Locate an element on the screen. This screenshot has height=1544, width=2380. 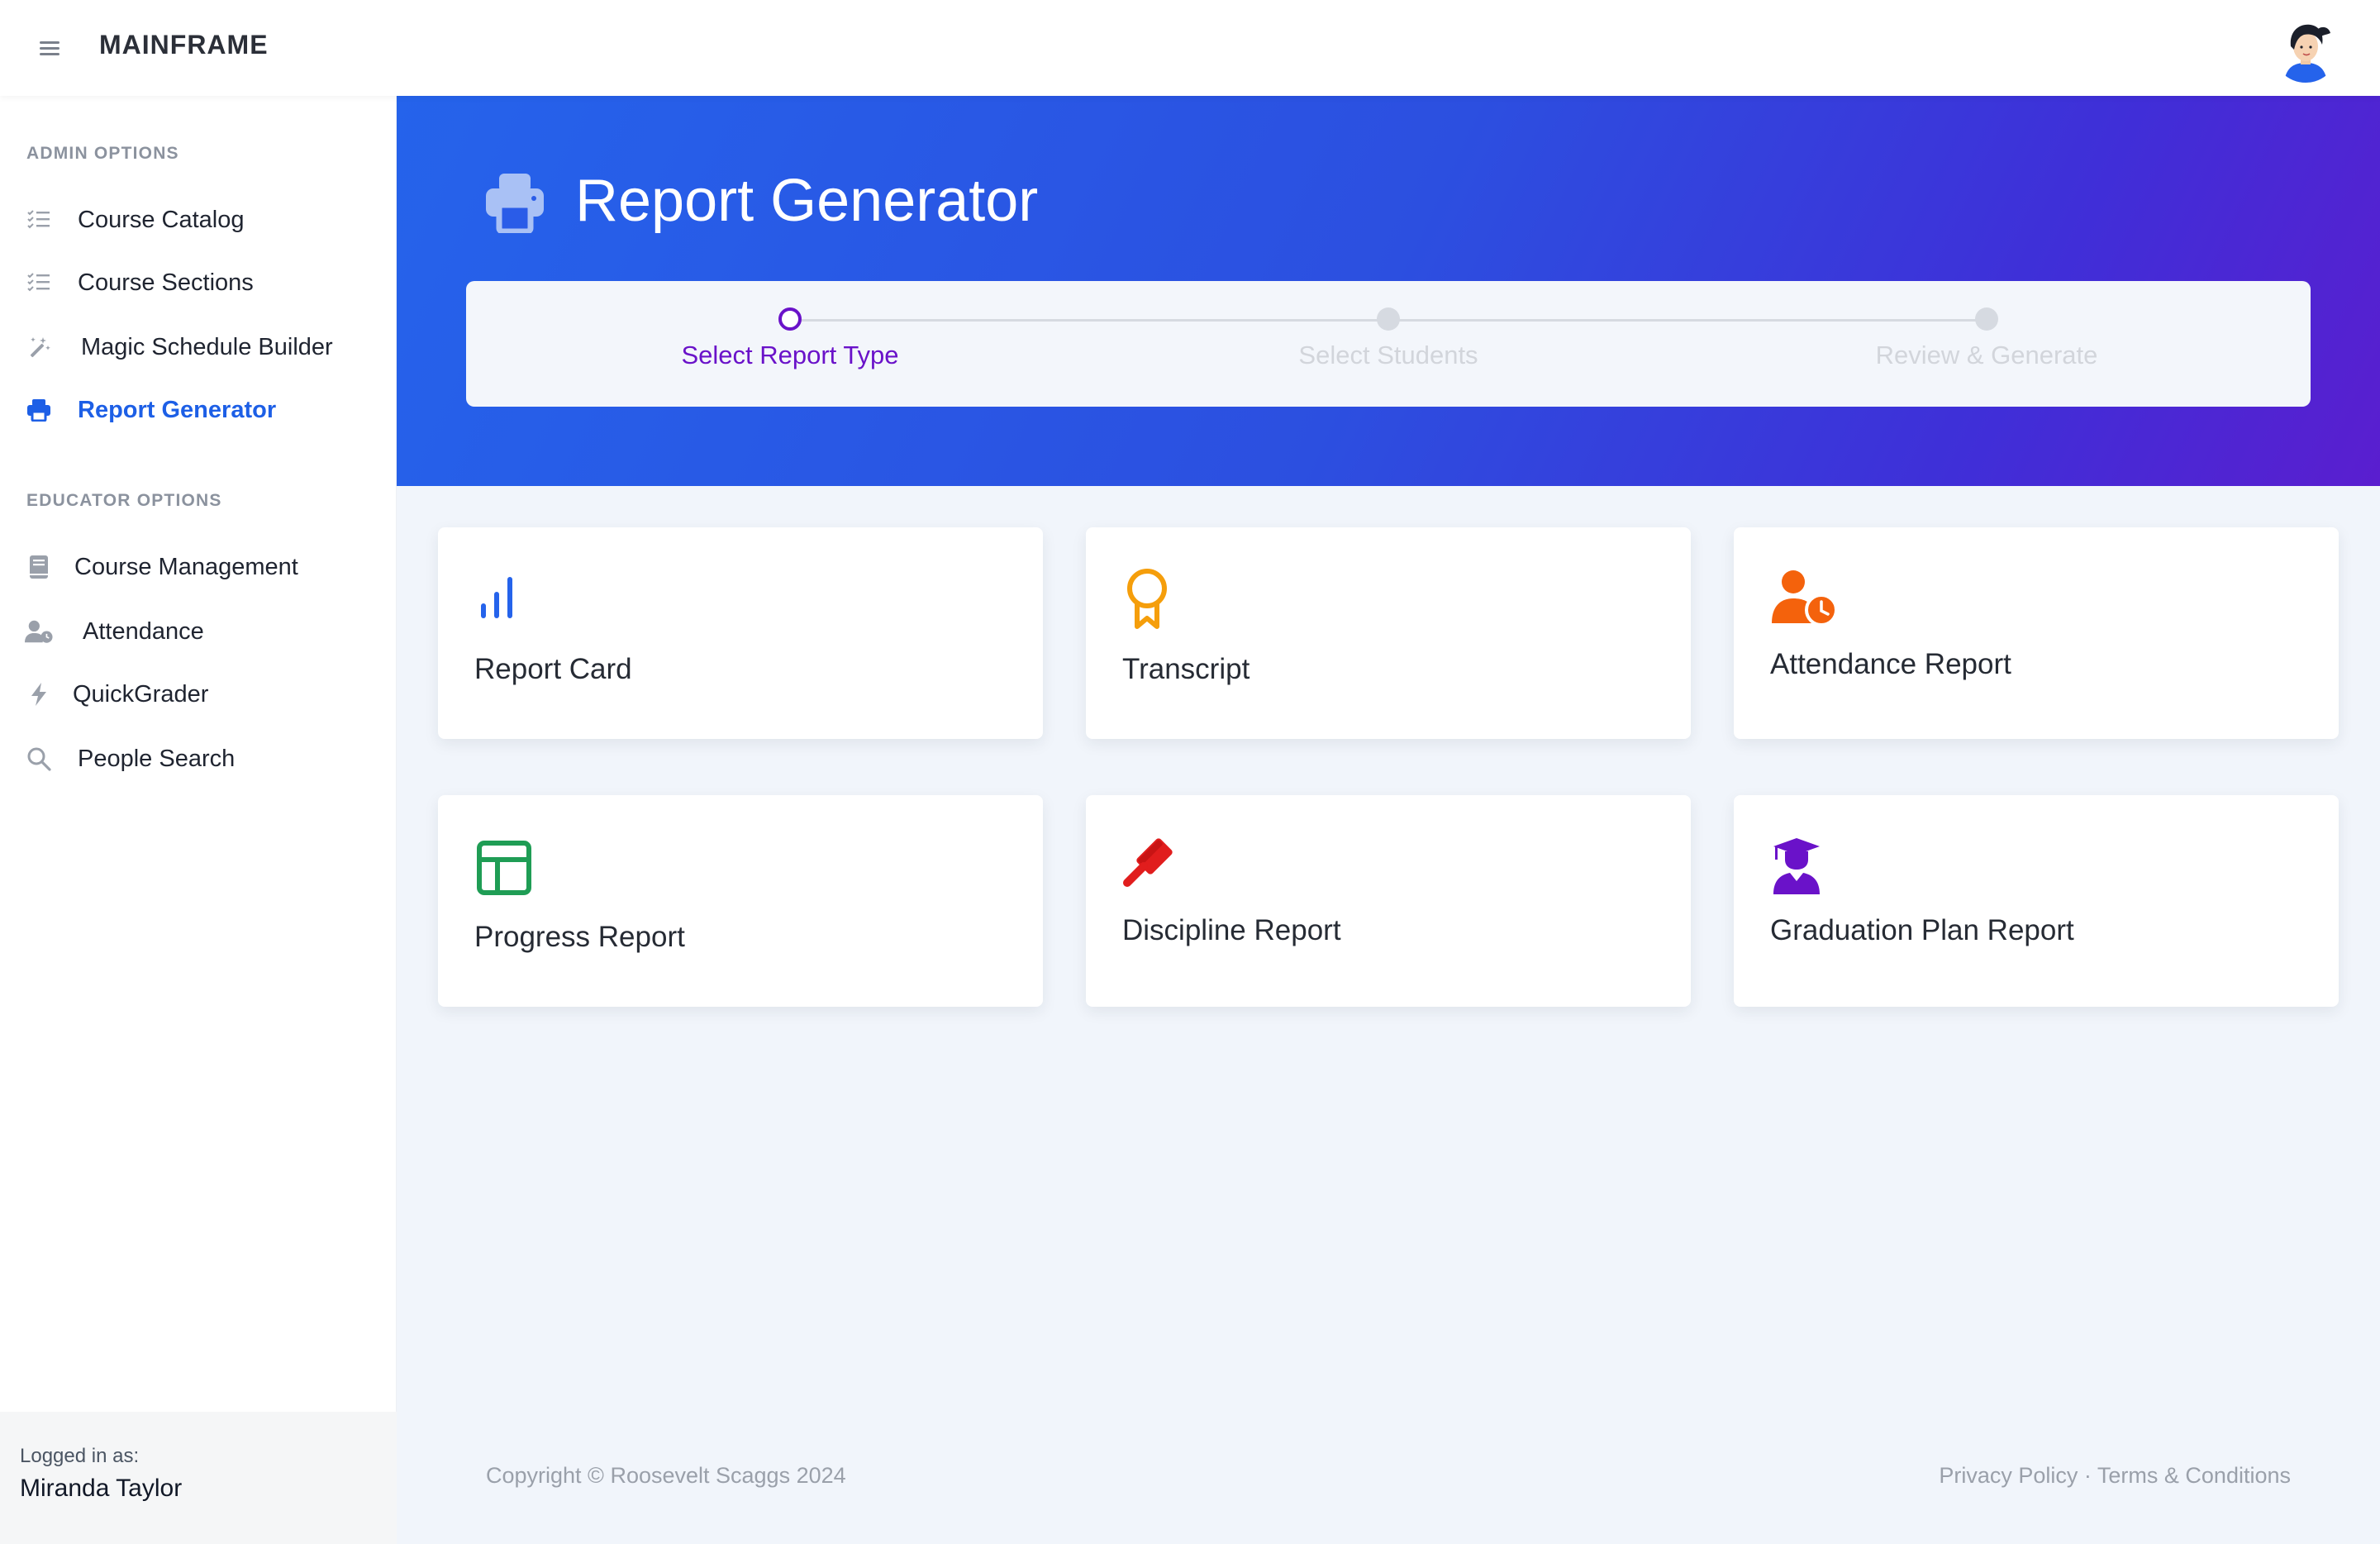
search-icon is located at coordinates (39, 759).